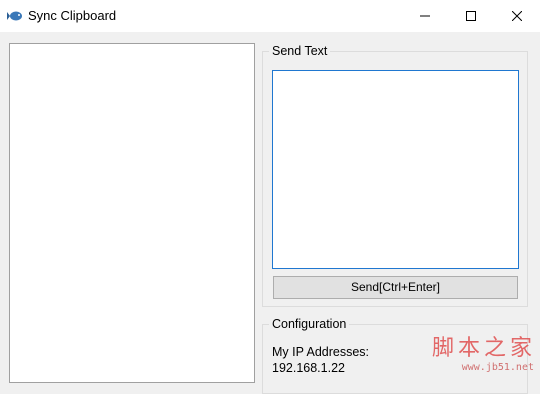 The height and width of the screenshot is (394, 540). Describe the element at coordinates (72, 15) in the screenshot. I see `window-title: Sync Clipboard` at that location.